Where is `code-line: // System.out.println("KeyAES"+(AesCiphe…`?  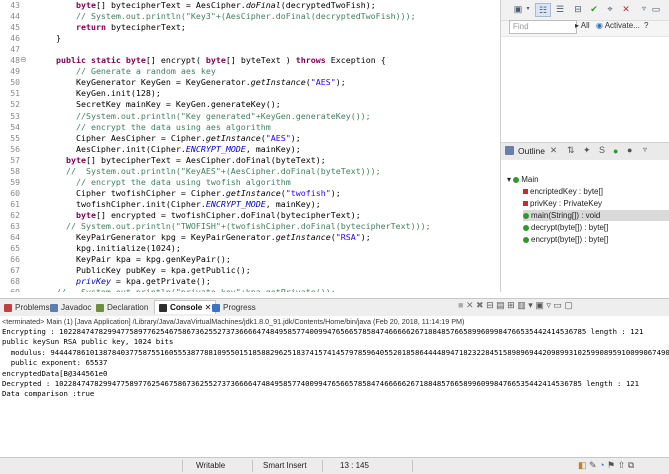
code-line: // System.out.println("KeyAES"+(AesCiphe… is located at coordinates (208, 171).